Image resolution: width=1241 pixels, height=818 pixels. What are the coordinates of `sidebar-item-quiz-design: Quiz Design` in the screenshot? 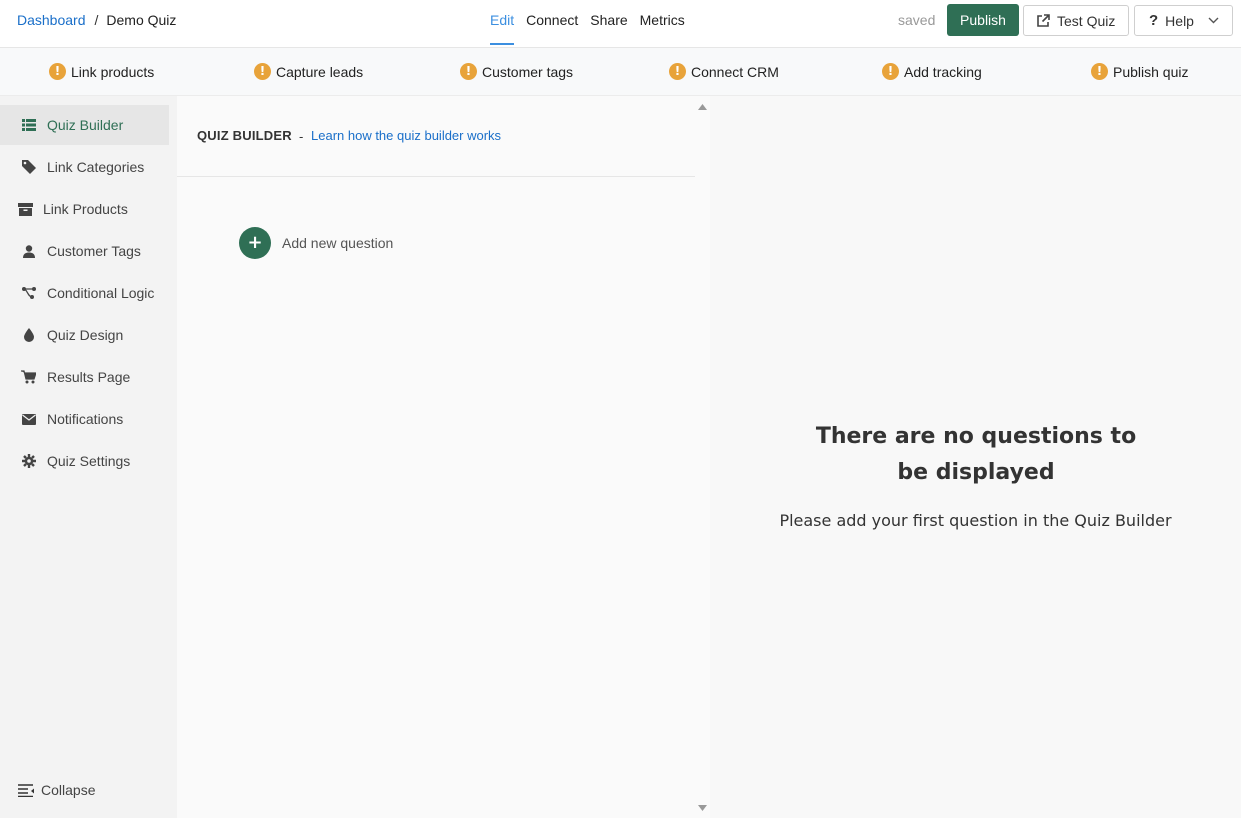 It's located at (84, 335).